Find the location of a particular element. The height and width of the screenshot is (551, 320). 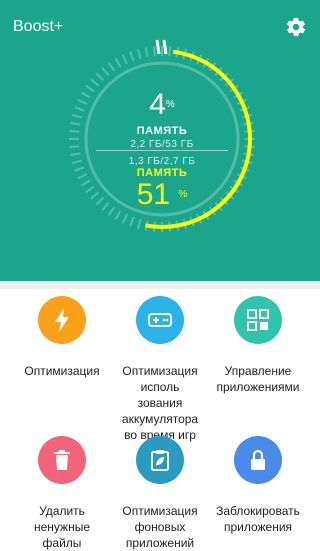

grid-icon is located at coordinates (258, 320).